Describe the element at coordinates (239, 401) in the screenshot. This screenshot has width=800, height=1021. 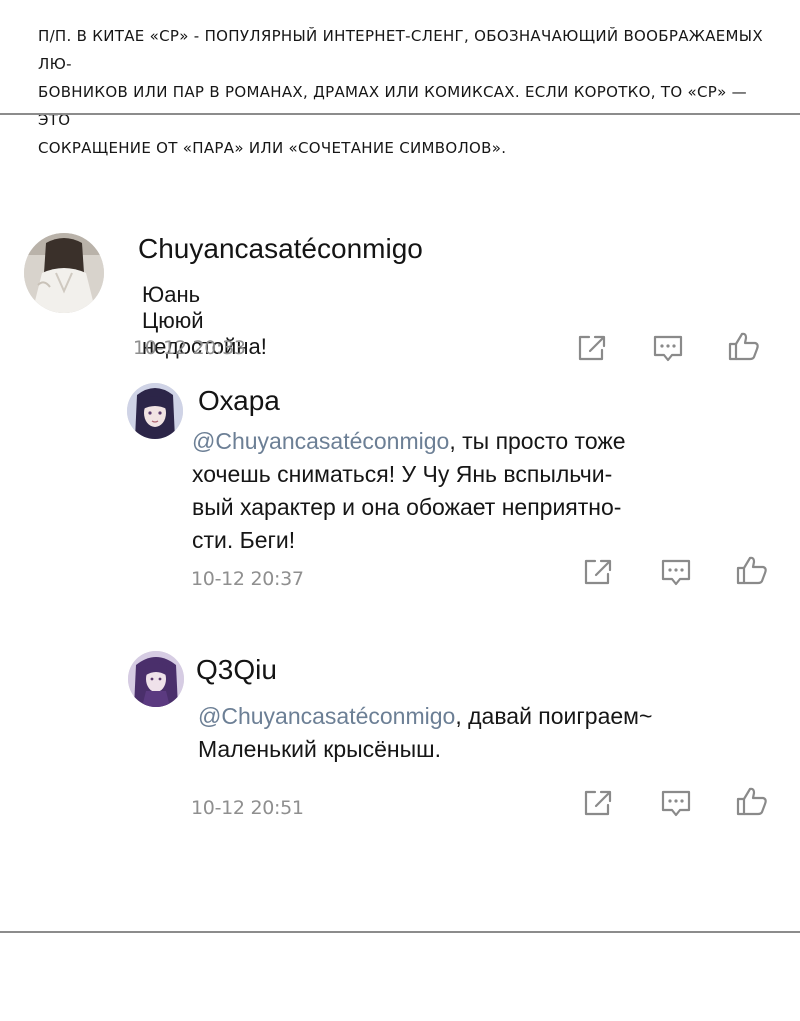
I see `username: Охара` at that location.